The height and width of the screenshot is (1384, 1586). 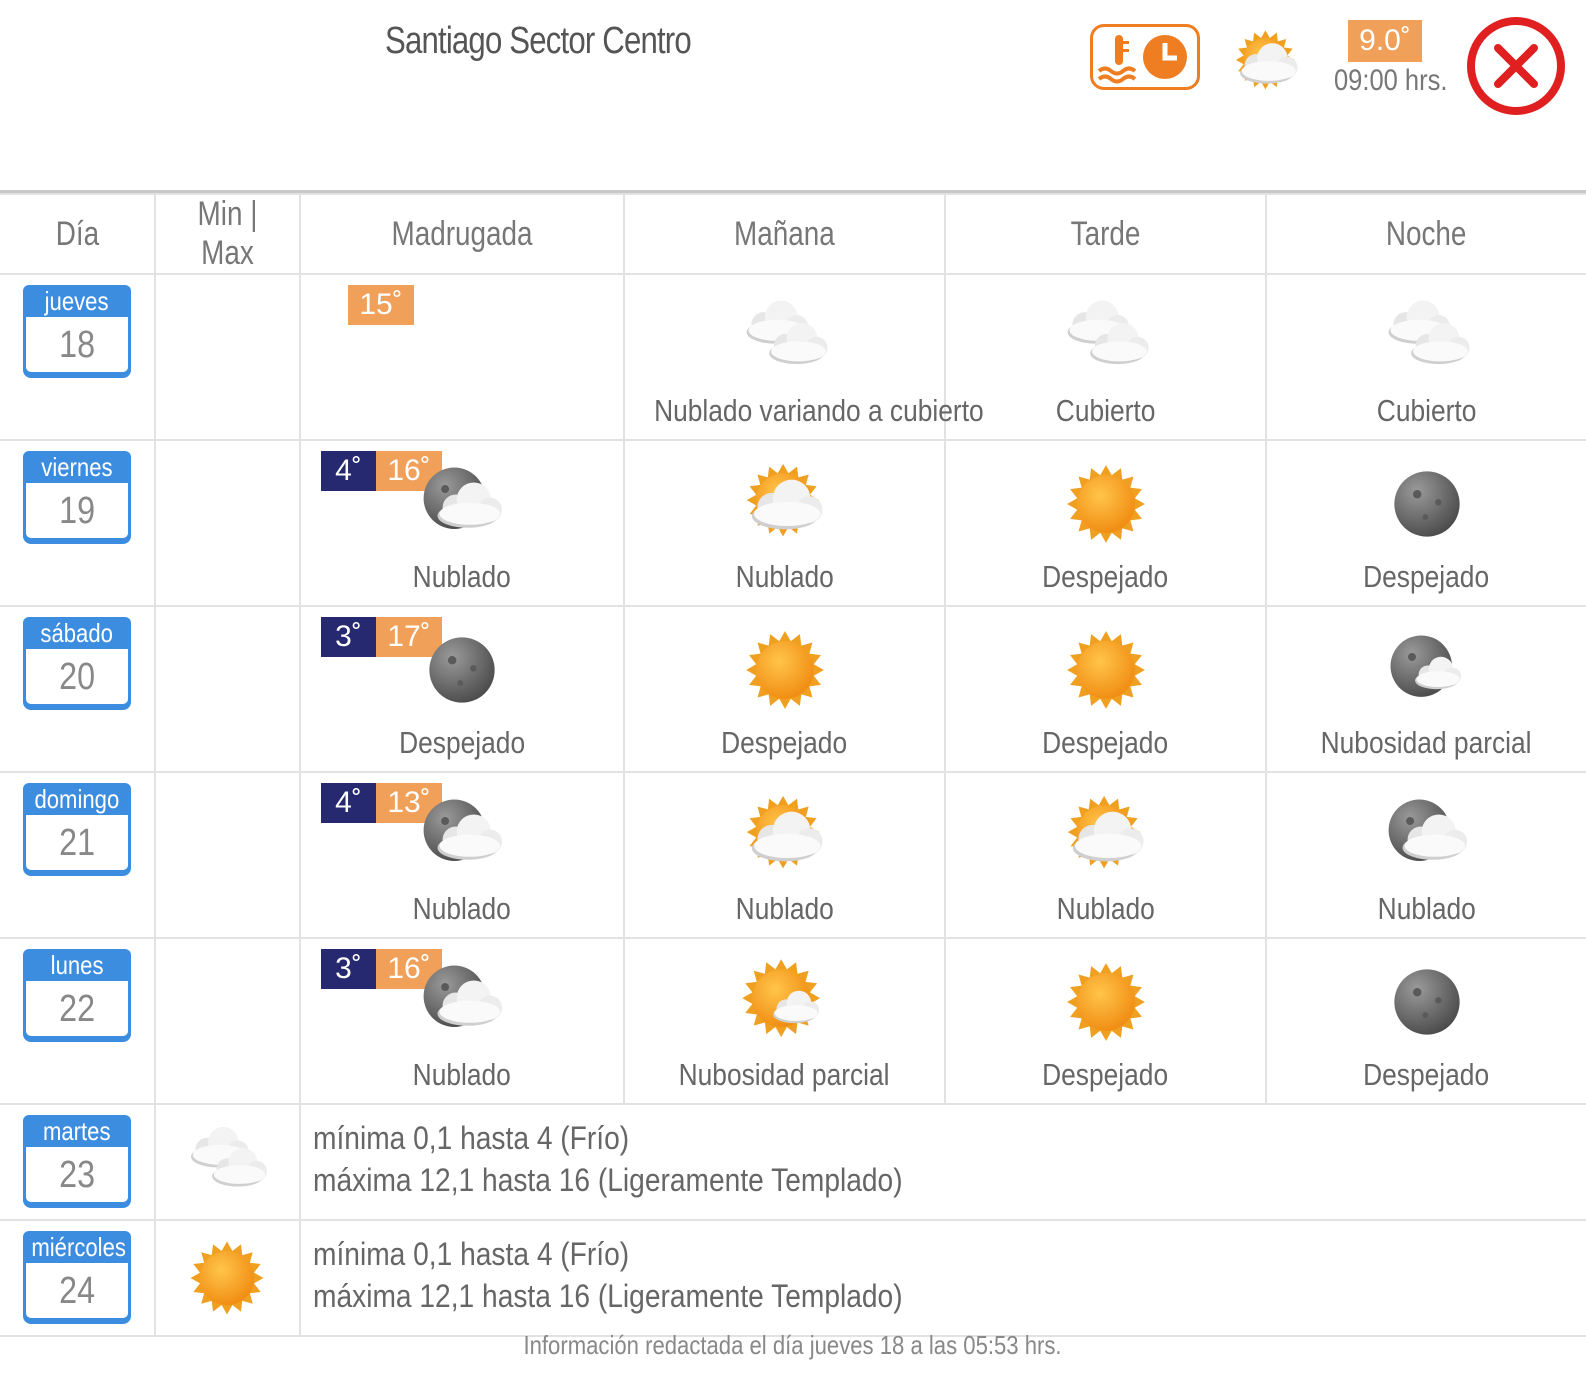 I want to click on weekday-label: miércoles, so click(x=78, y=1247).